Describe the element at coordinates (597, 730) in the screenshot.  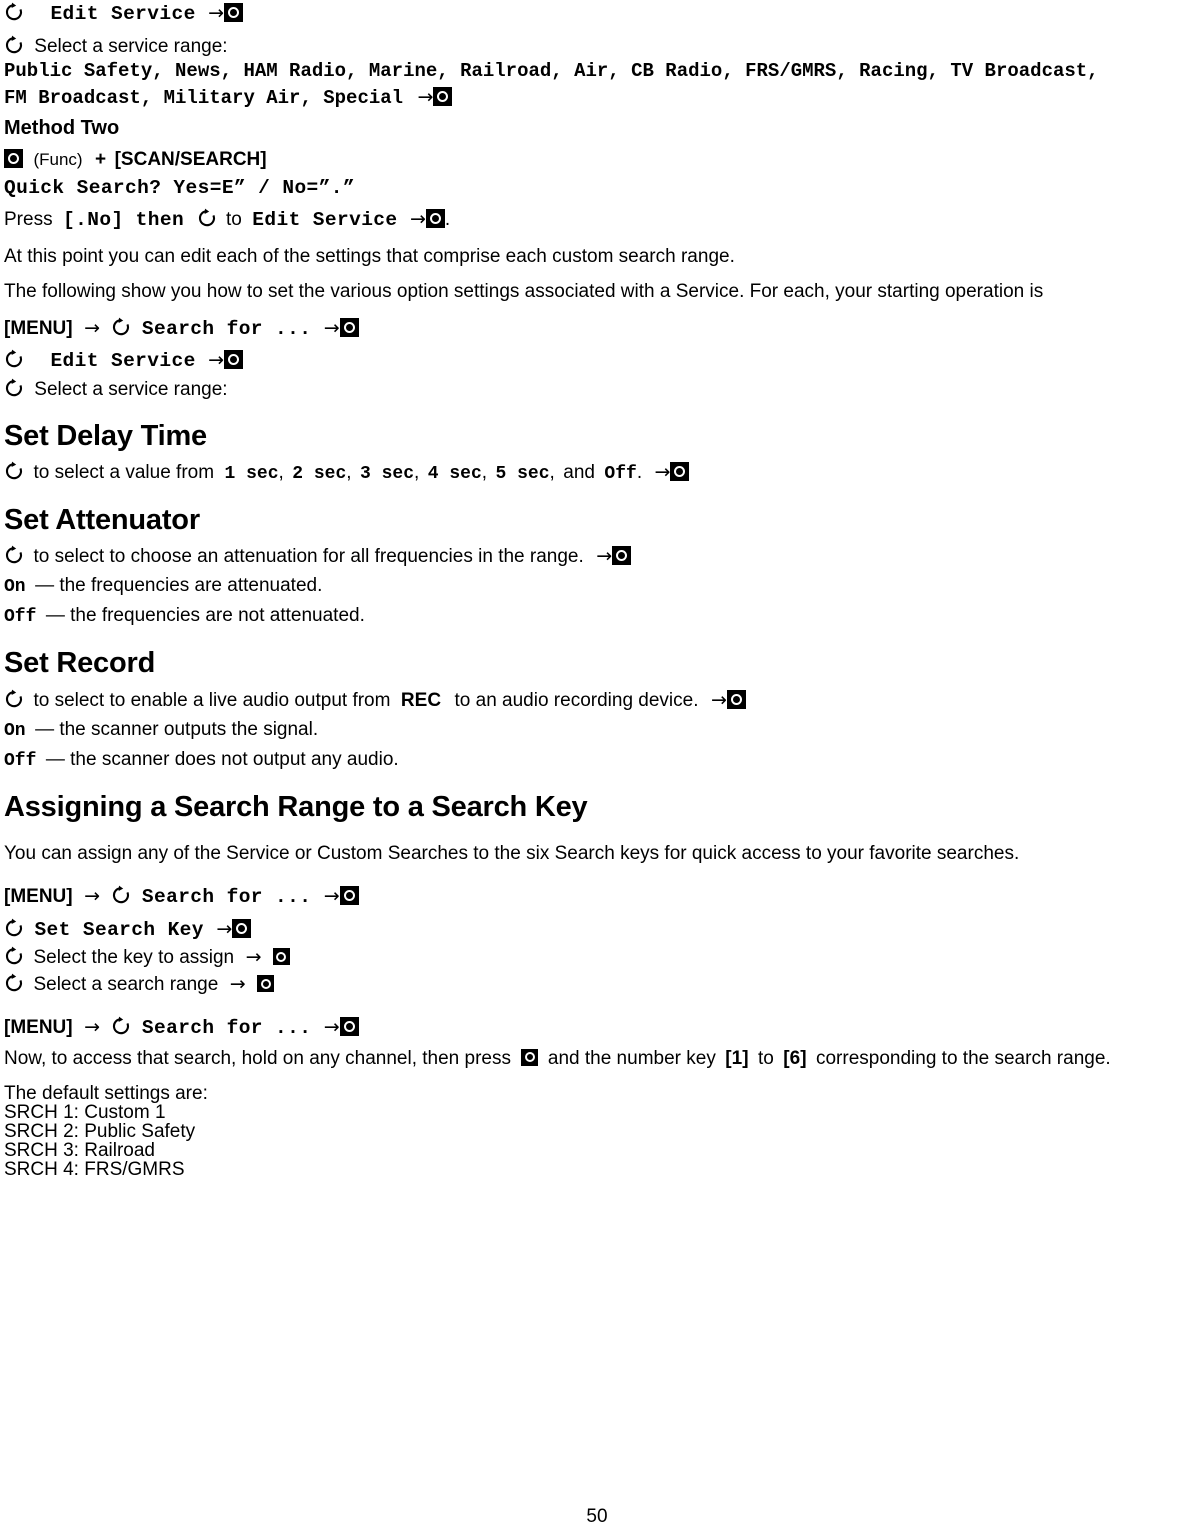
I see `record-on-line: On — the scanner outputs the signal.` at that location.